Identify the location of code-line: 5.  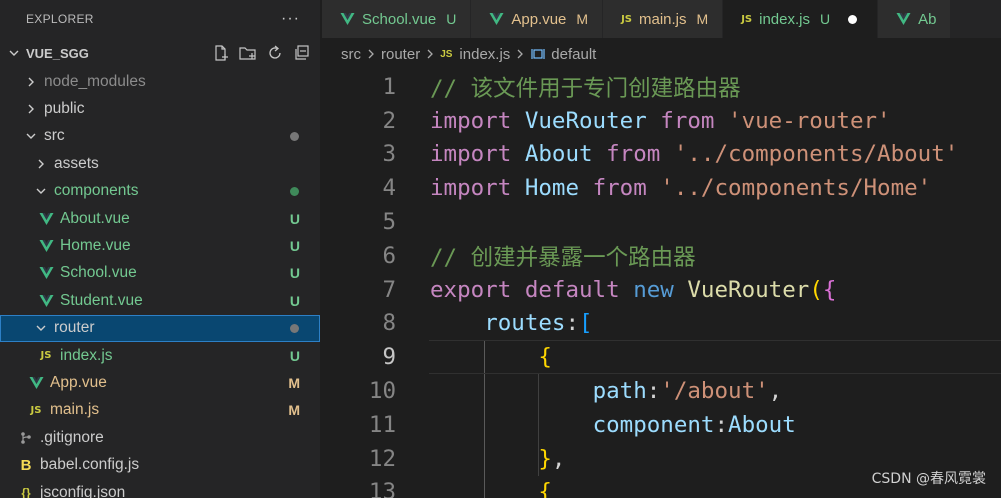
(661, 222).